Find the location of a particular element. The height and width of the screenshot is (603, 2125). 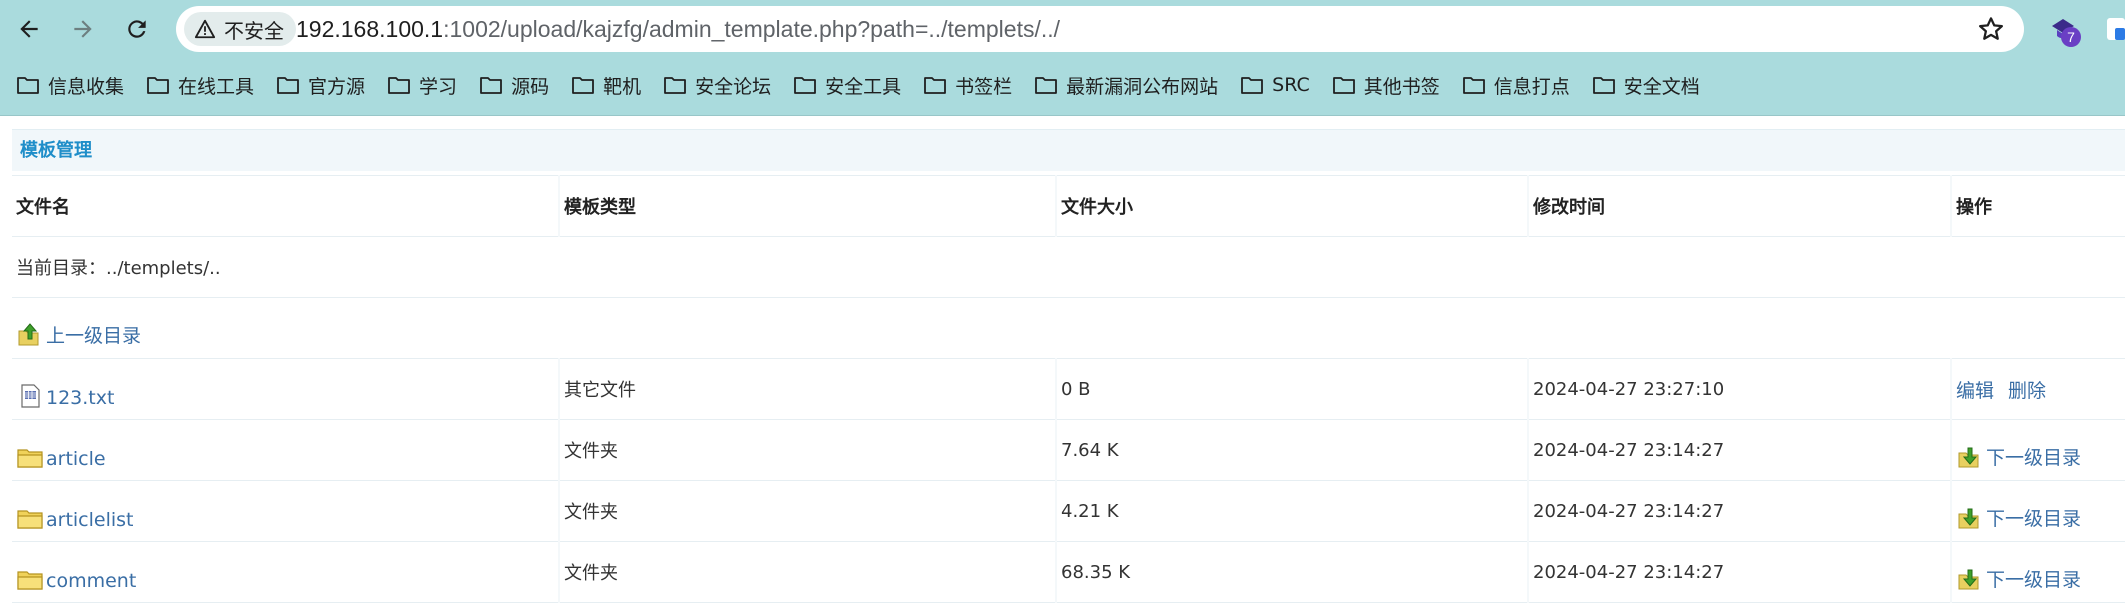

folder-up-icon is located at coordinates (28, 334).